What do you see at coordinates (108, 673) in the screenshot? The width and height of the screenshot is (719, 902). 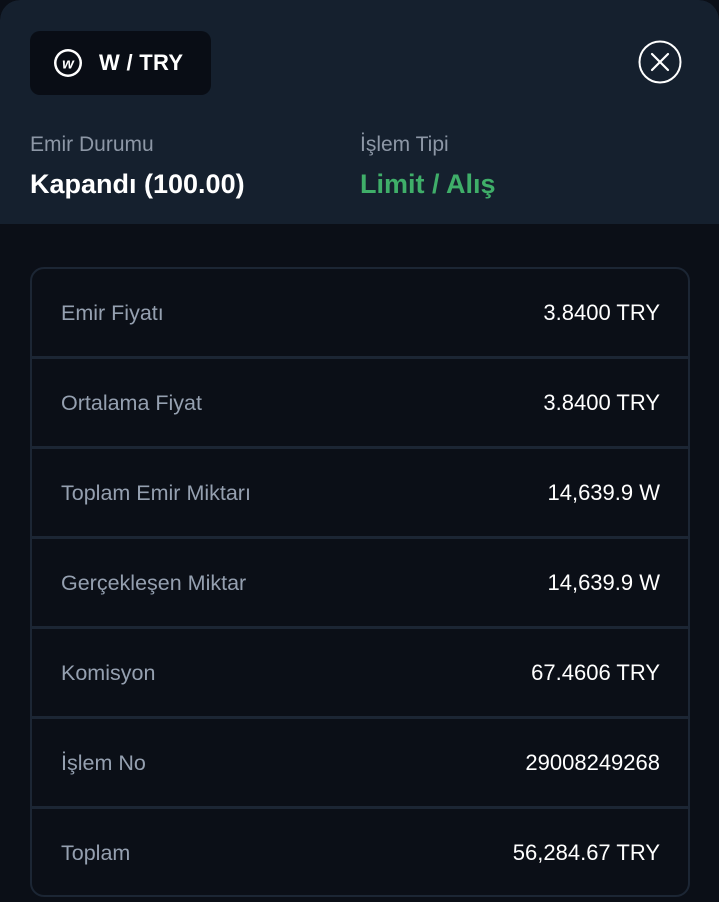 I see `detail-label: Komisyon` at bounding box center [108, 673].